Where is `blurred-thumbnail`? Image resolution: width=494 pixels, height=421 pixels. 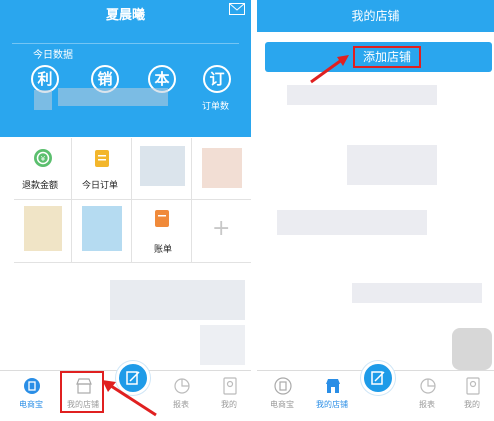 blurred-thumbnail is located at coordinates (472, 349).